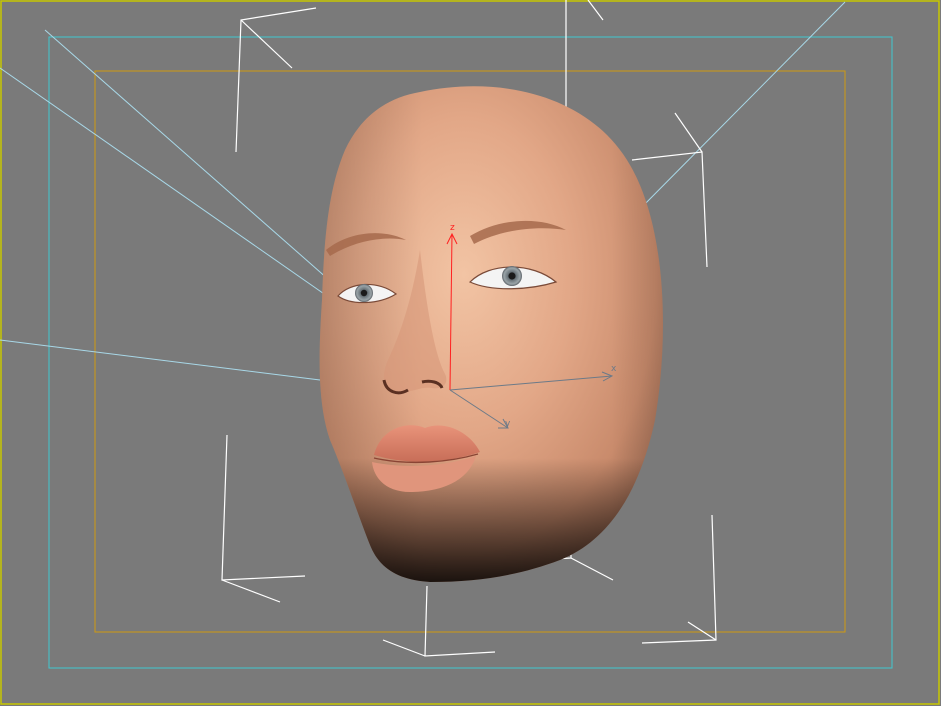  What do you see at coordinates (508, 424) in the screenshot?
I see `gizmo-label-y: y` at bounding box center [508, 424].